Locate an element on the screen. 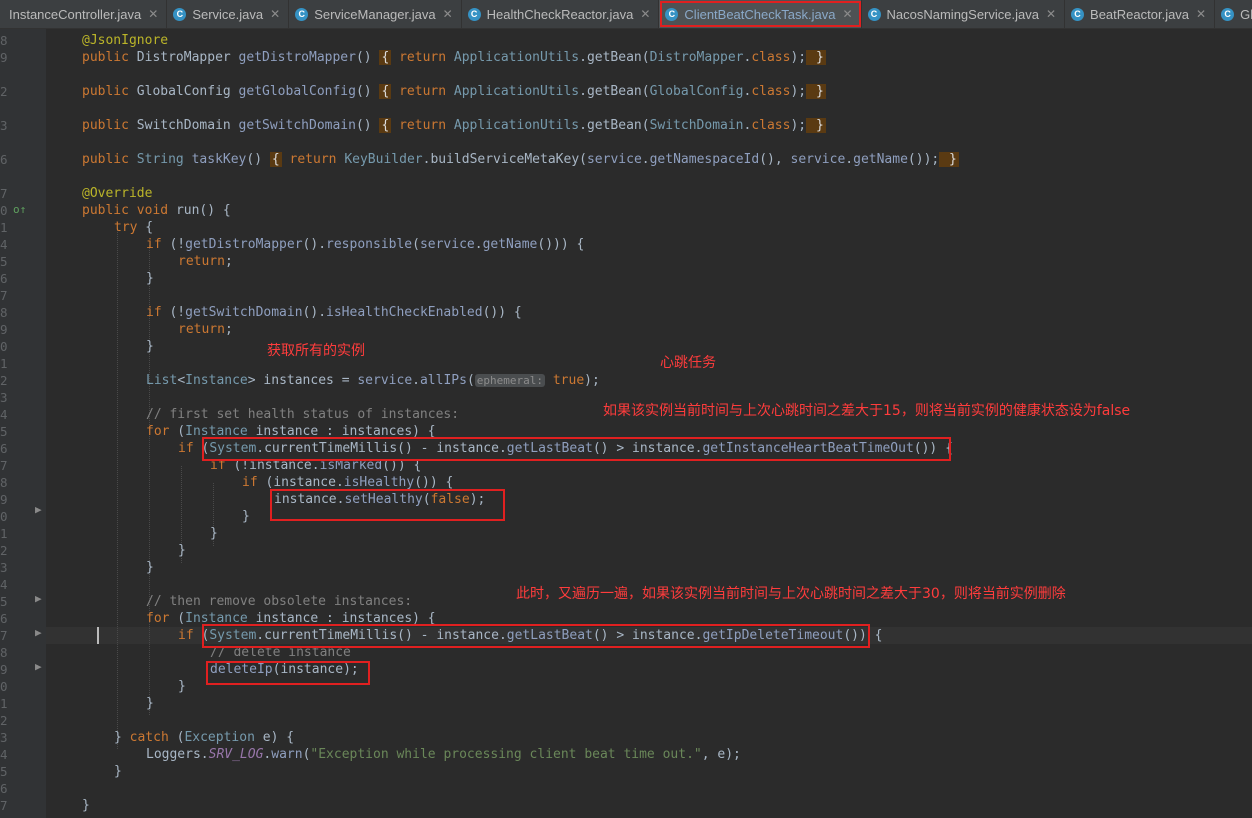  parameter-hint: ephemeral: is located at coordinates (510, 380).